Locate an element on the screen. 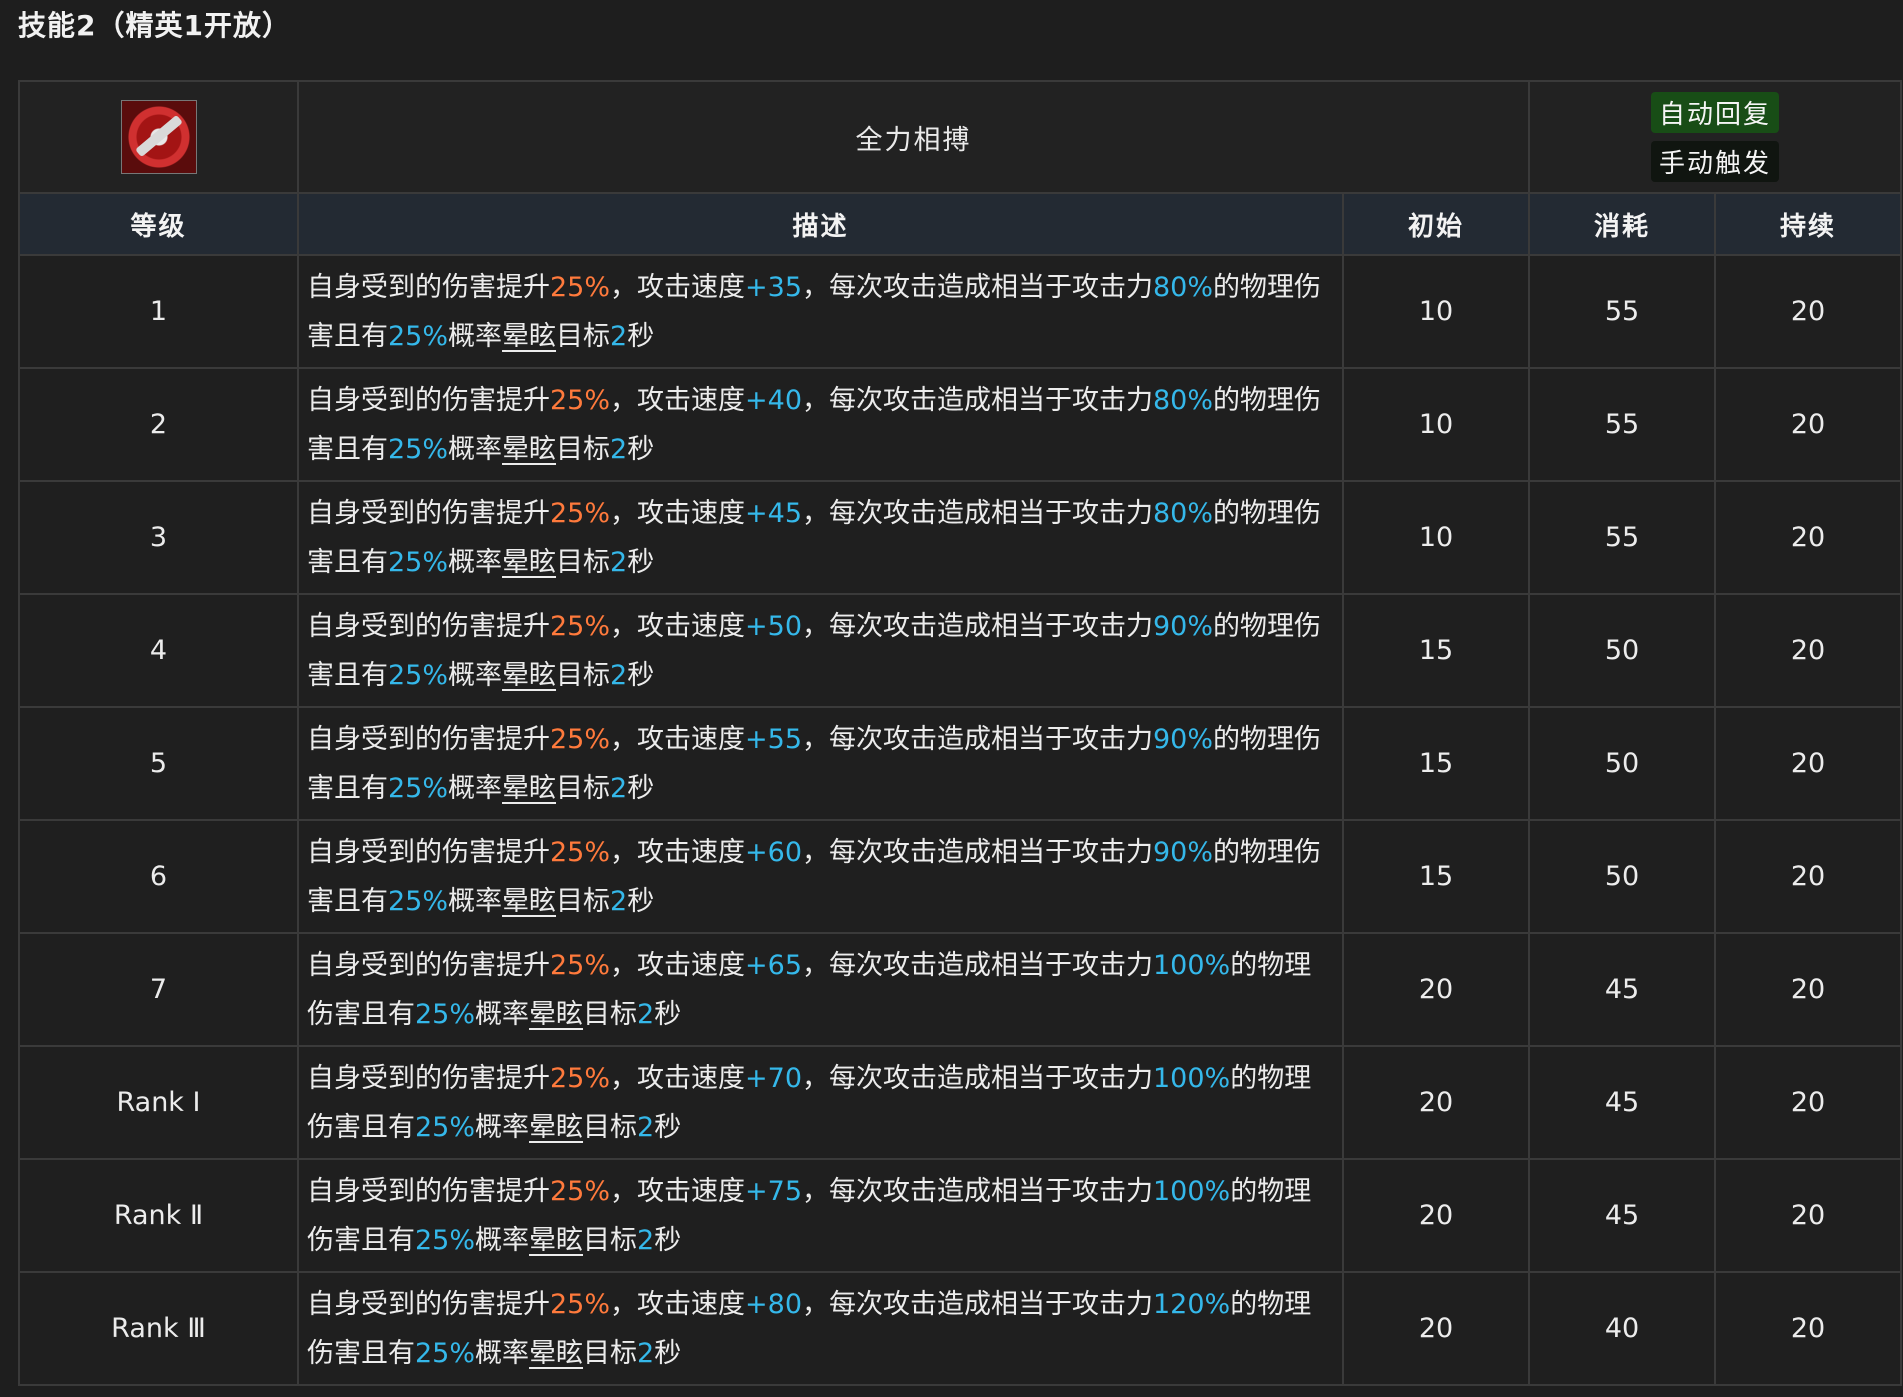 The height and width of the screenshot is (1397, 1903). level-cell: 2 is located at coordinates (158, 424).